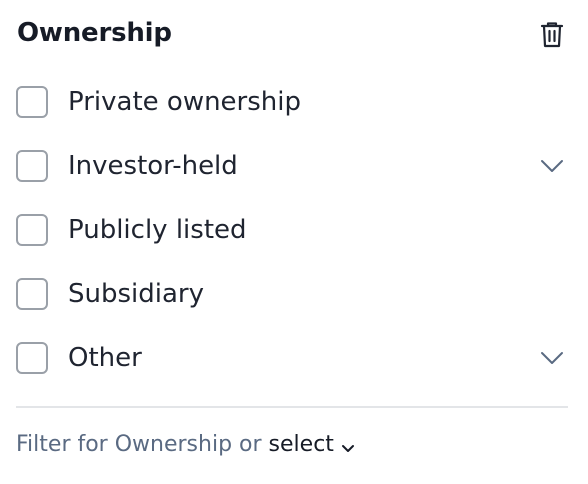 Image resolution: width=588 pixels, height=484 pixels. What do you see at coordinates (292, 358) in the screenshot?
I see `option-other: Other` at bounding box center [292, 358].